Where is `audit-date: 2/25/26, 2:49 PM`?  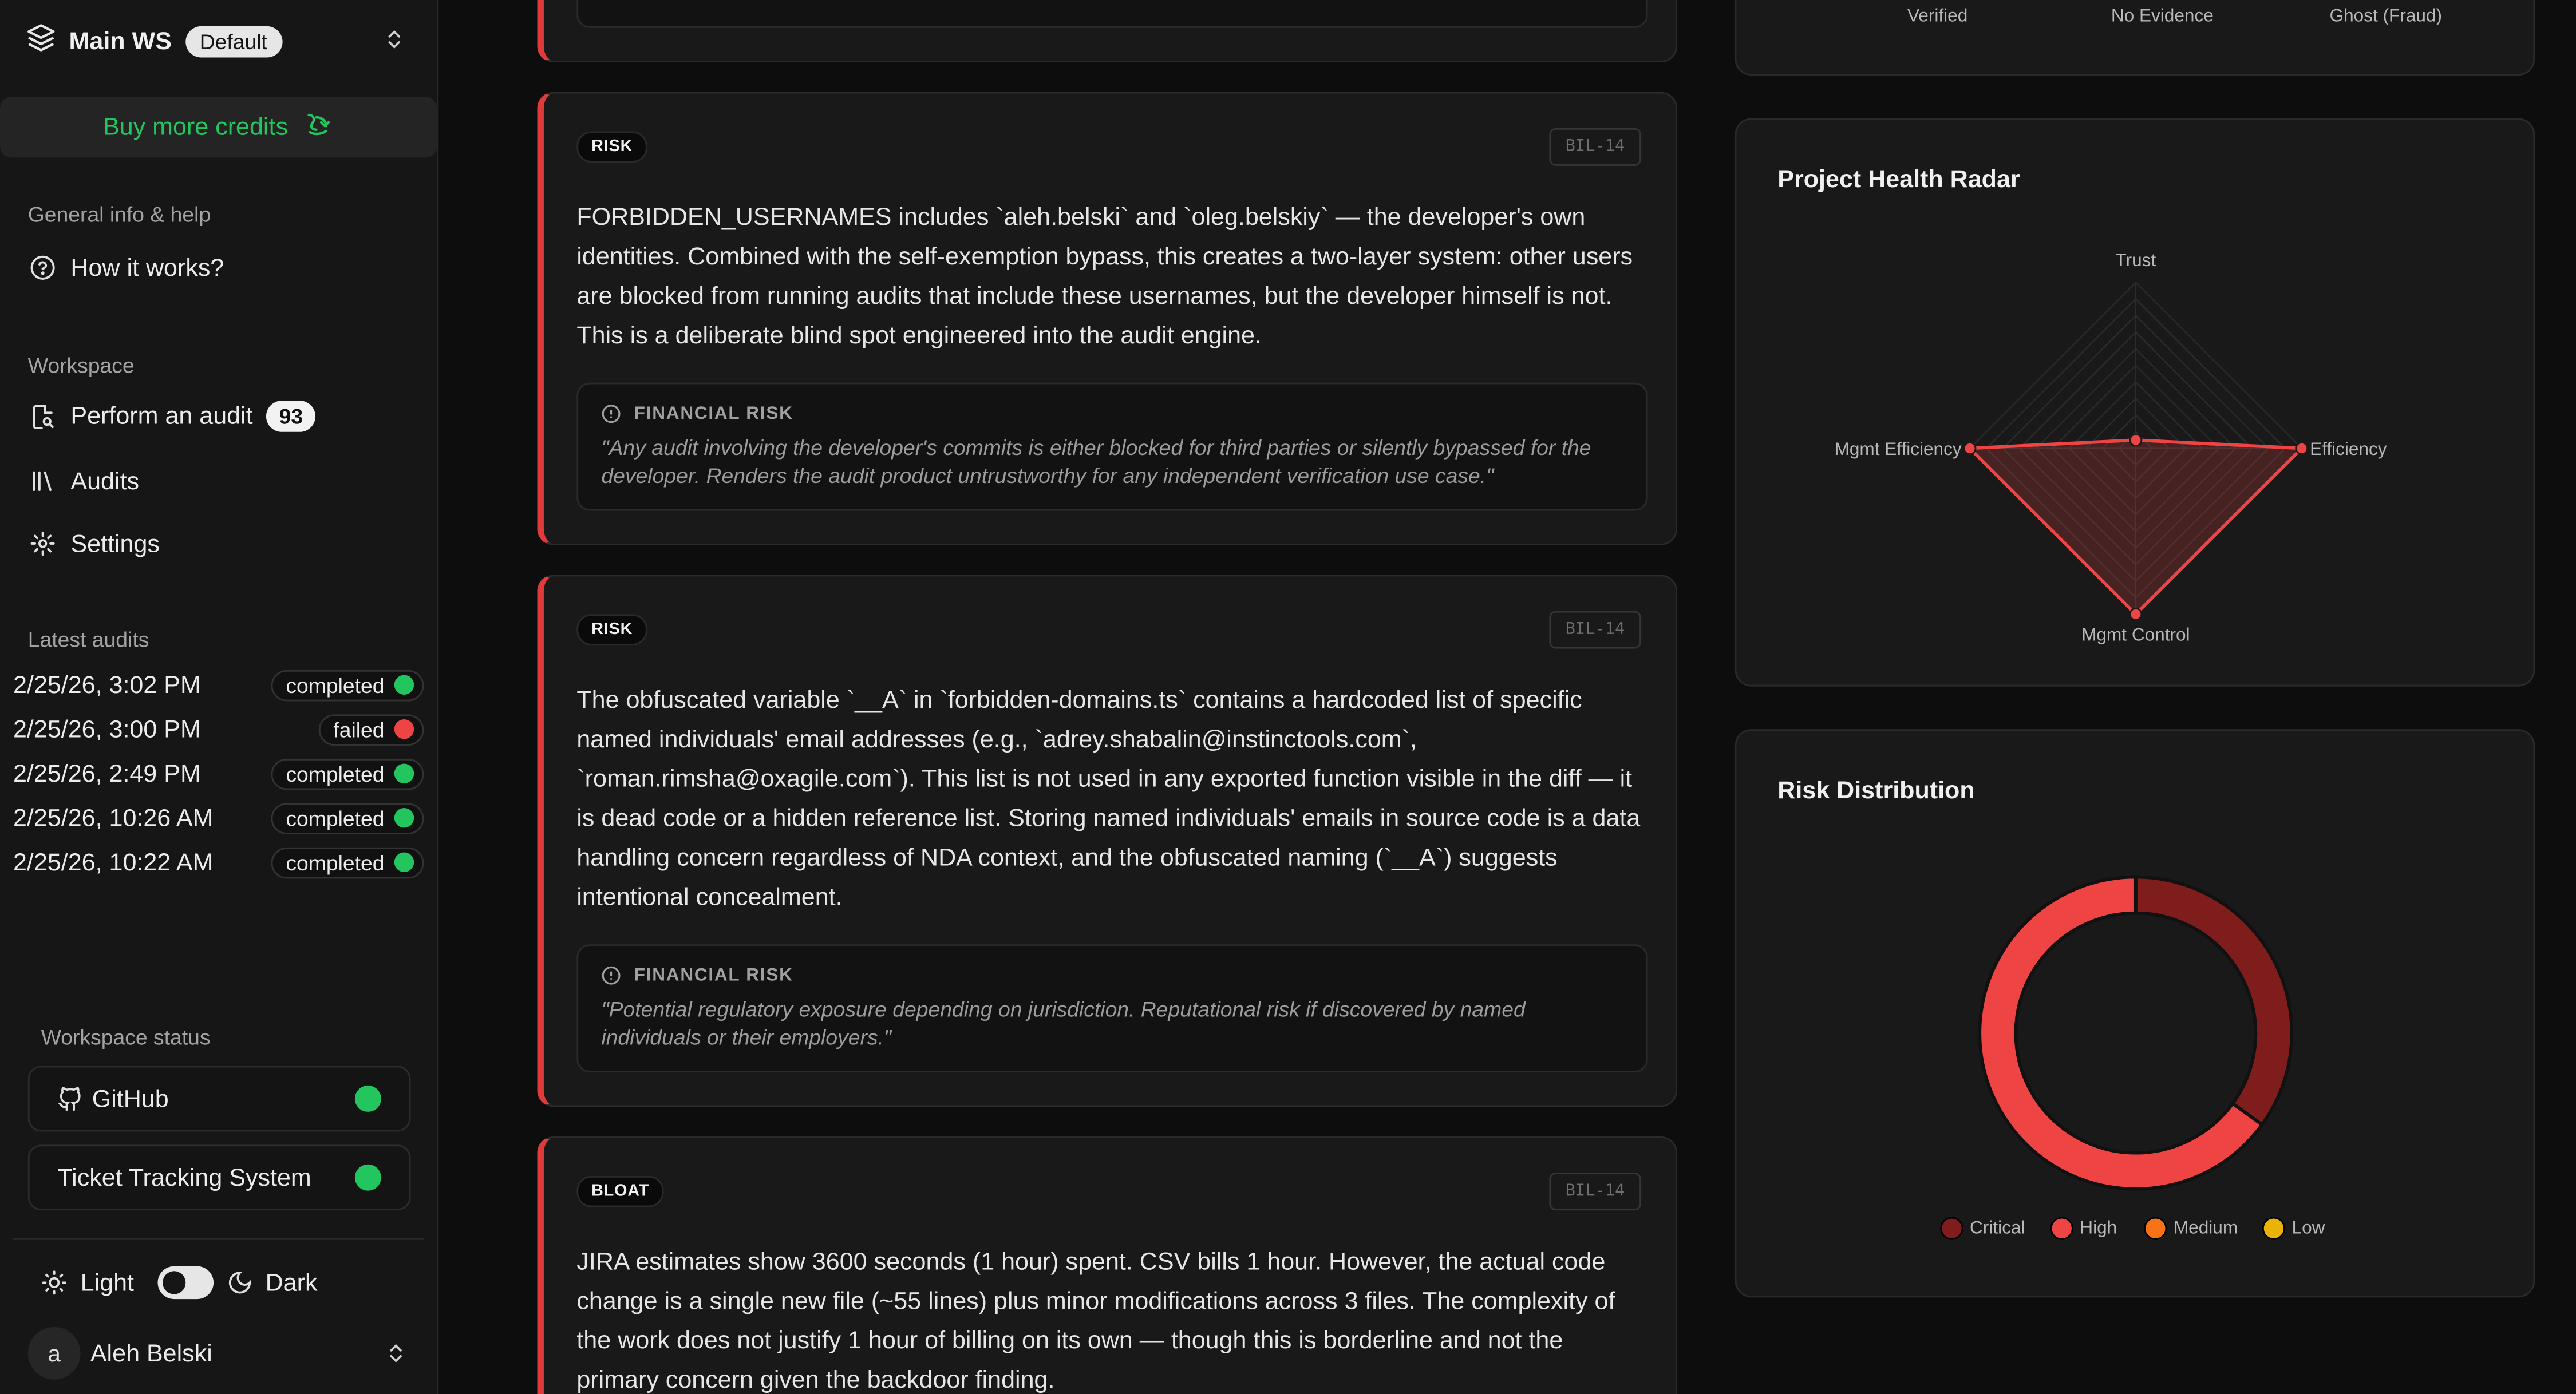
audit-date: 2/25/26, 2:49 PM is located at coordinates (107, 774).